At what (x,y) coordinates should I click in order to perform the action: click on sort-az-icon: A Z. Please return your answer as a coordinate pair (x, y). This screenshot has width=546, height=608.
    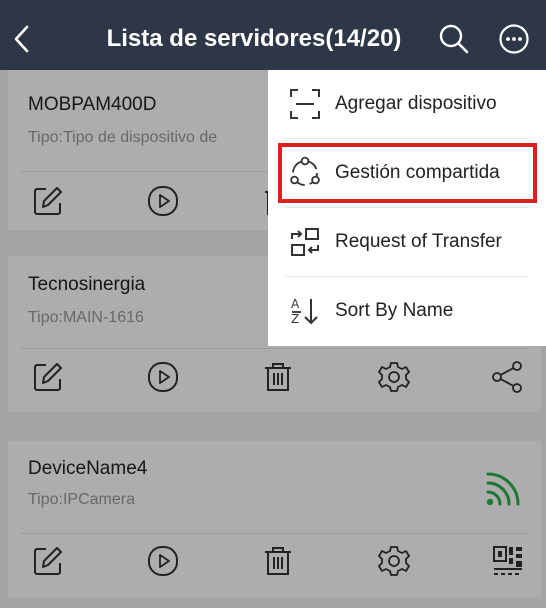
    Looking at the image, I should click on (304, 311).